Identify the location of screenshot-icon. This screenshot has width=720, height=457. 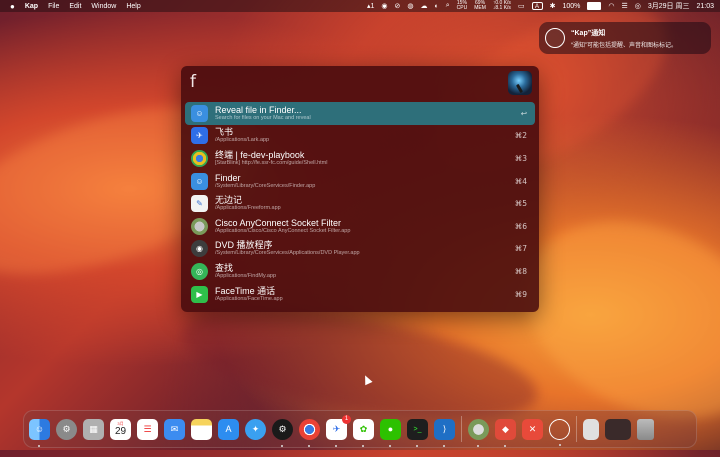
(618, 429).